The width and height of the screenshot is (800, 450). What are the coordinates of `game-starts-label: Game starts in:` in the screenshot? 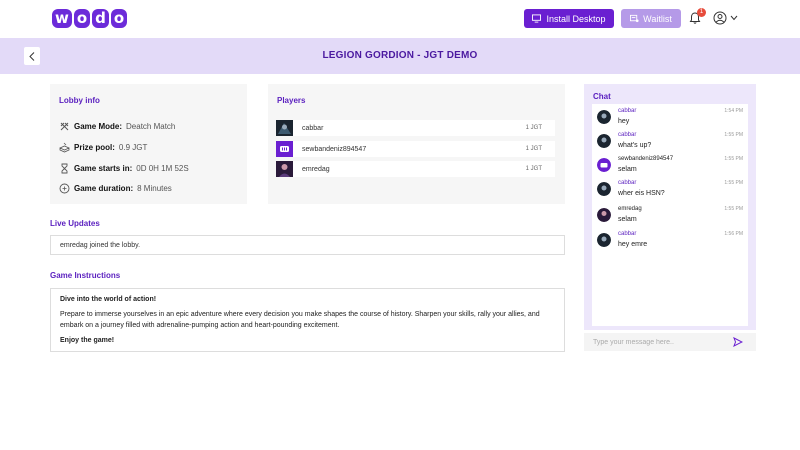 It's located at (103, 168).